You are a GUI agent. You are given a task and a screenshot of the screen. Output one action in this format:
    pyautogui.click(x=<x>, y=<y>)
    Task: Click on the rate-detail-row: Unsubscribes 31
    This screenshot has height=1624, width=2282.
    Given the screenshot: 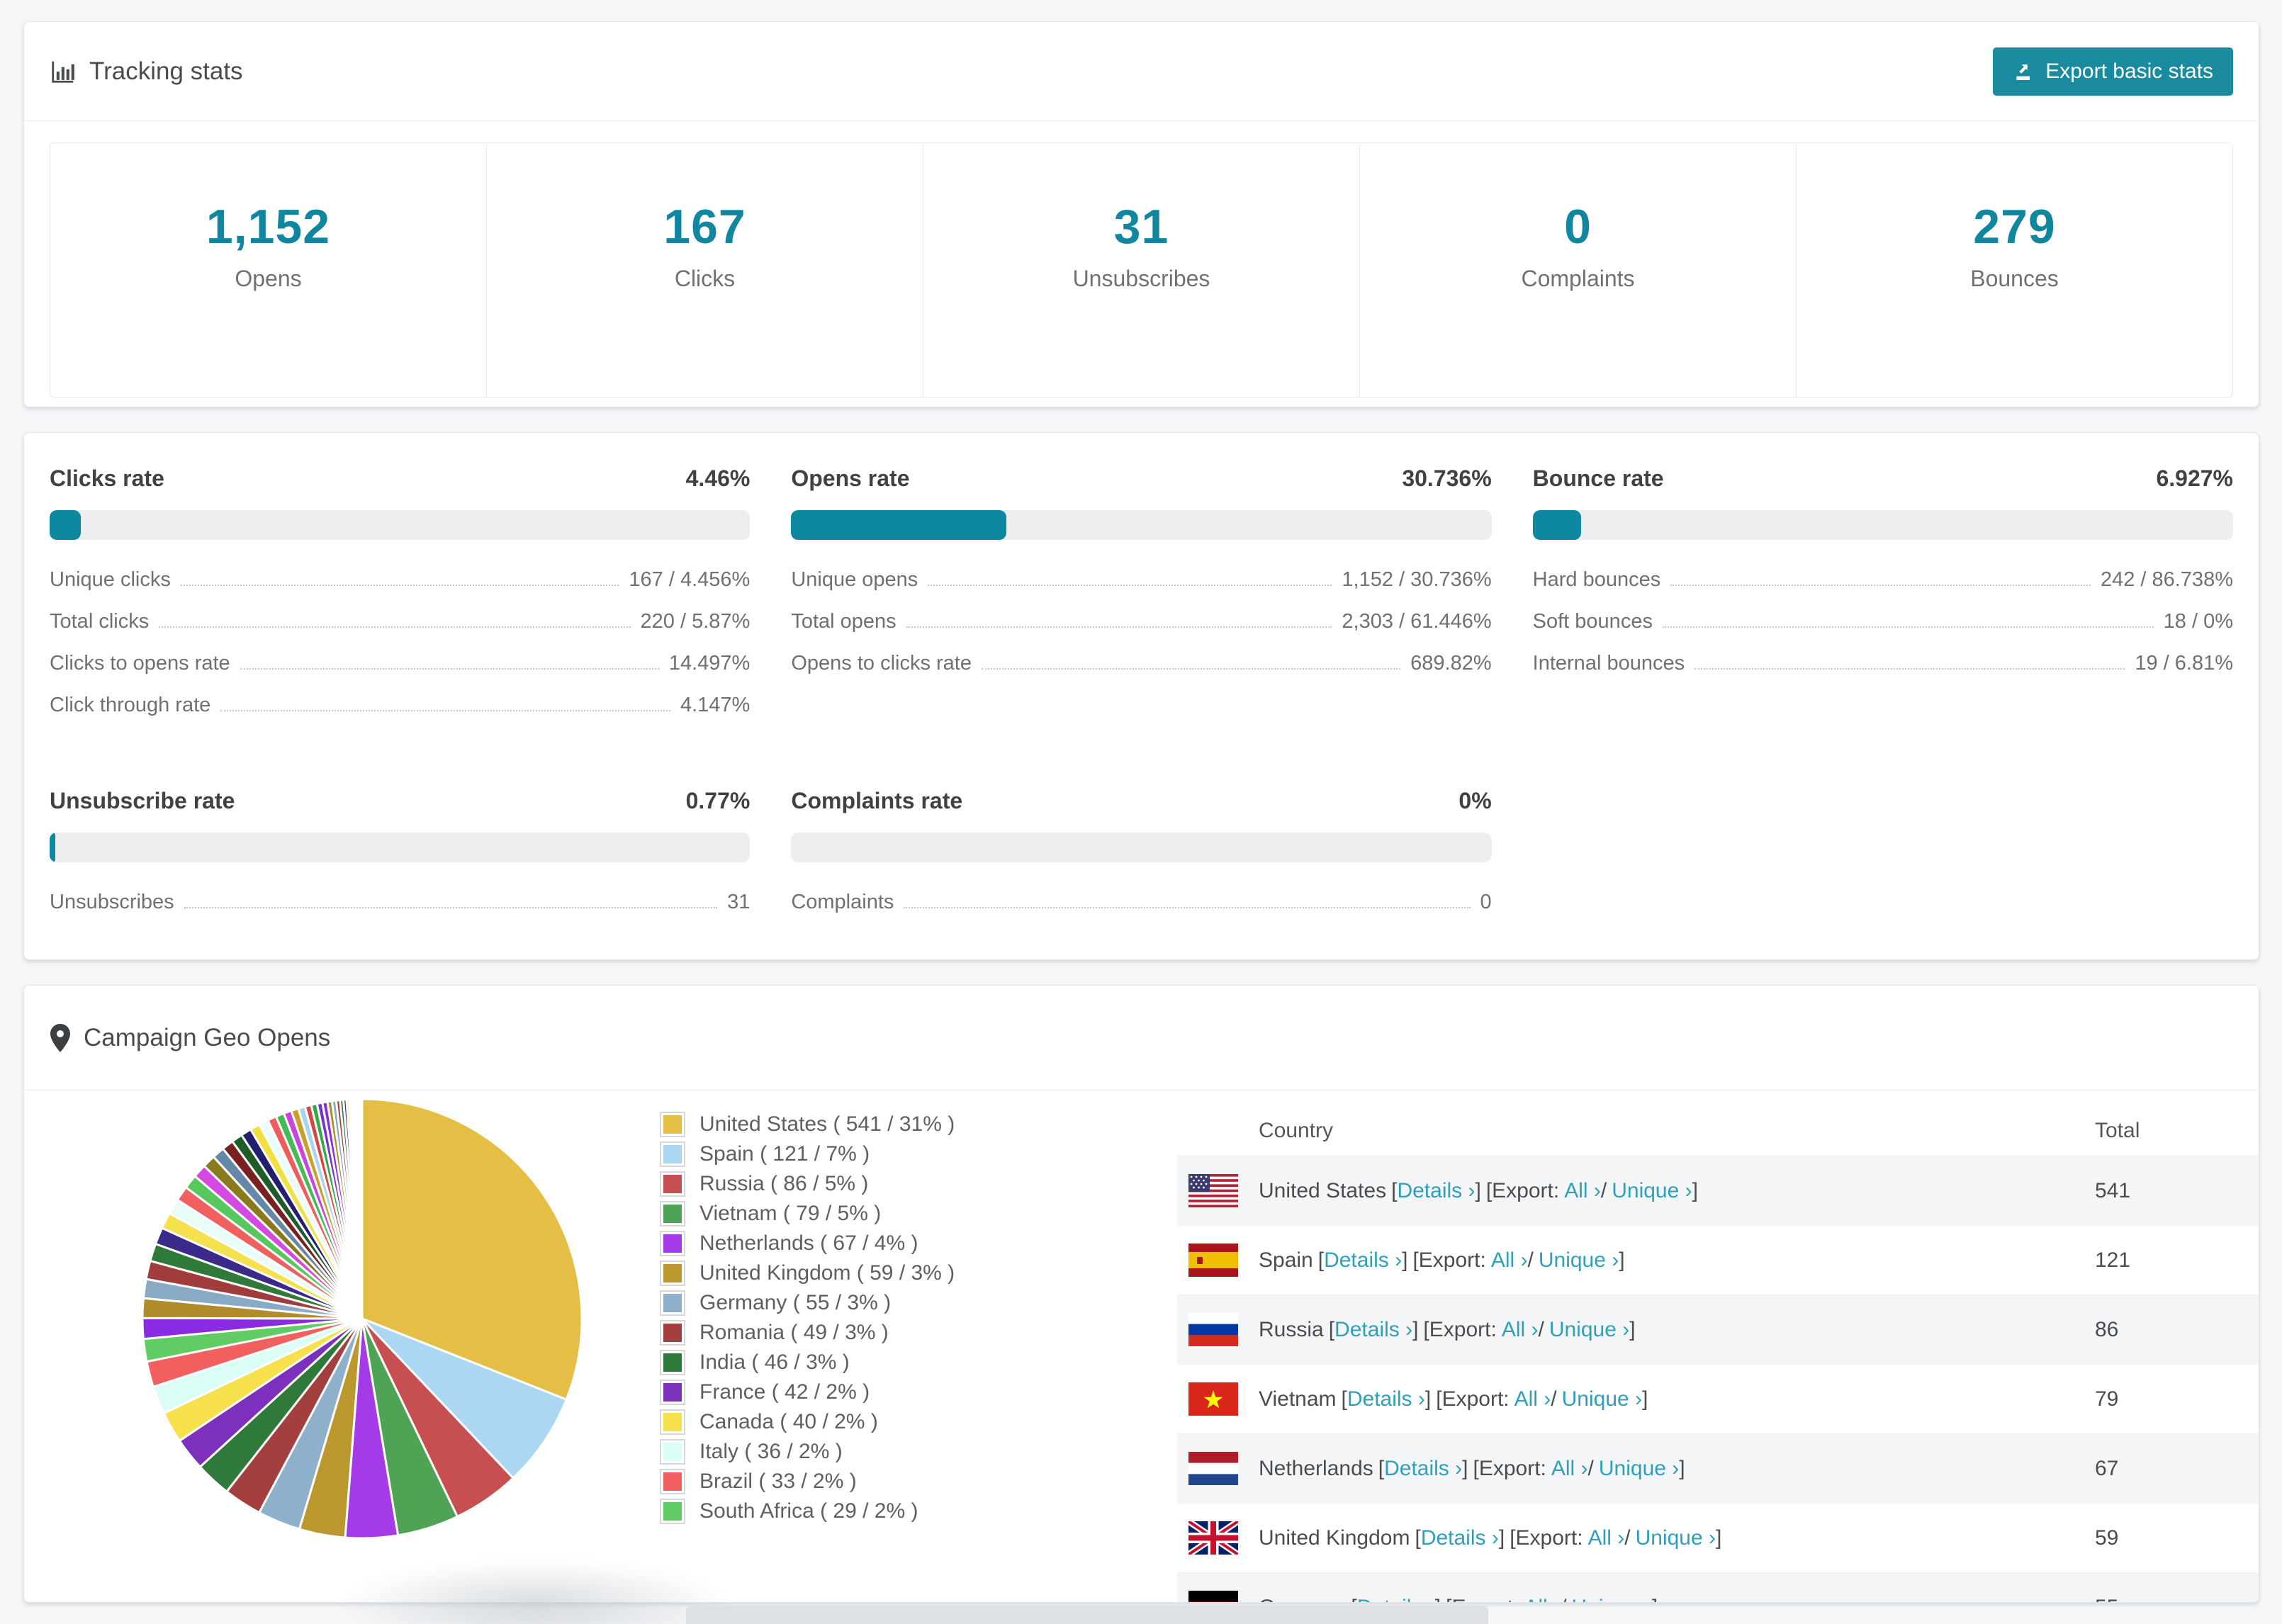 What is the action you would take?
    pyautogui.click(x=400, y=902)
    